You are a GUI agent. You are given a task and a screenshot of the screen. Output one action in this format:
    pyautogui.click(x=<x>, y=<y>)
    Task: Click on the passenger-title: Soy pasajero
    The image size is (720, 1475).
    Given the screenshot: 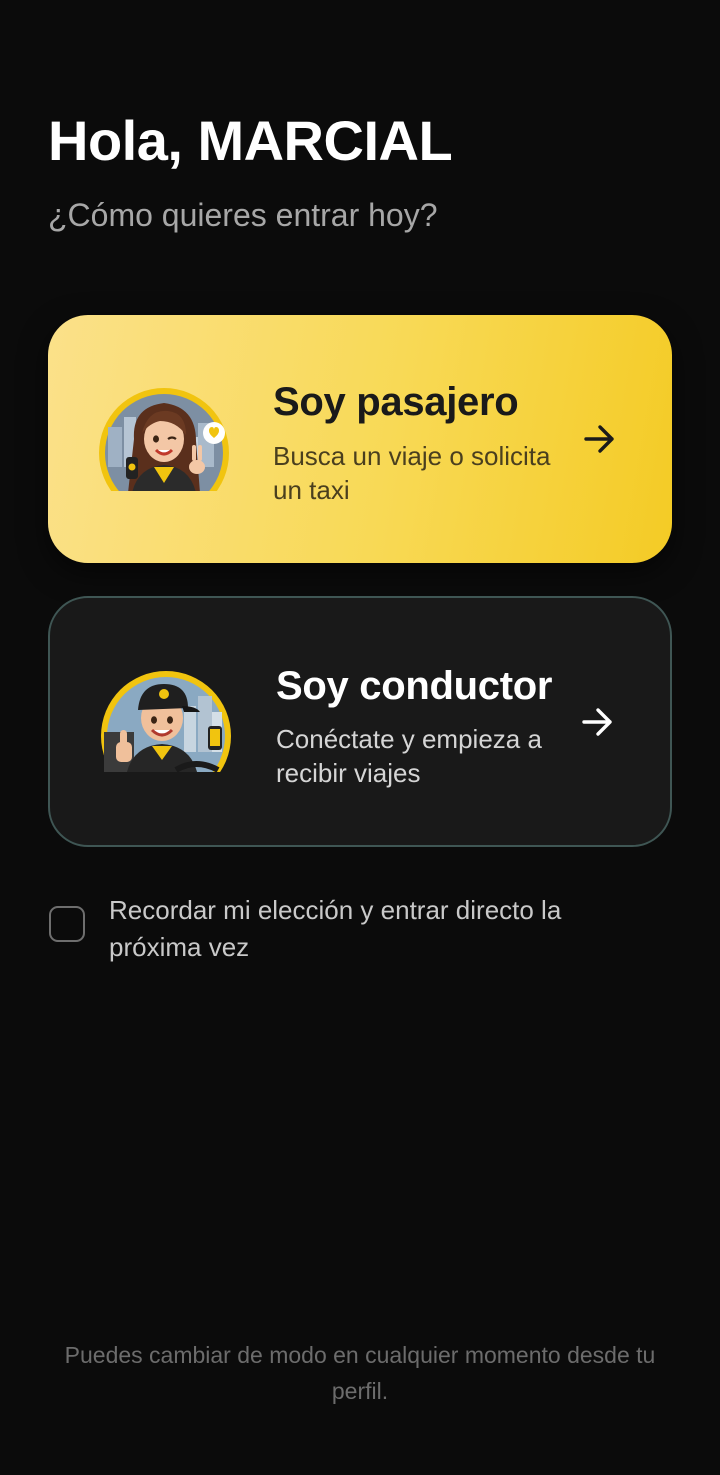 What is the action you would take?
    pyautogui.click(x=396, y=402)
    